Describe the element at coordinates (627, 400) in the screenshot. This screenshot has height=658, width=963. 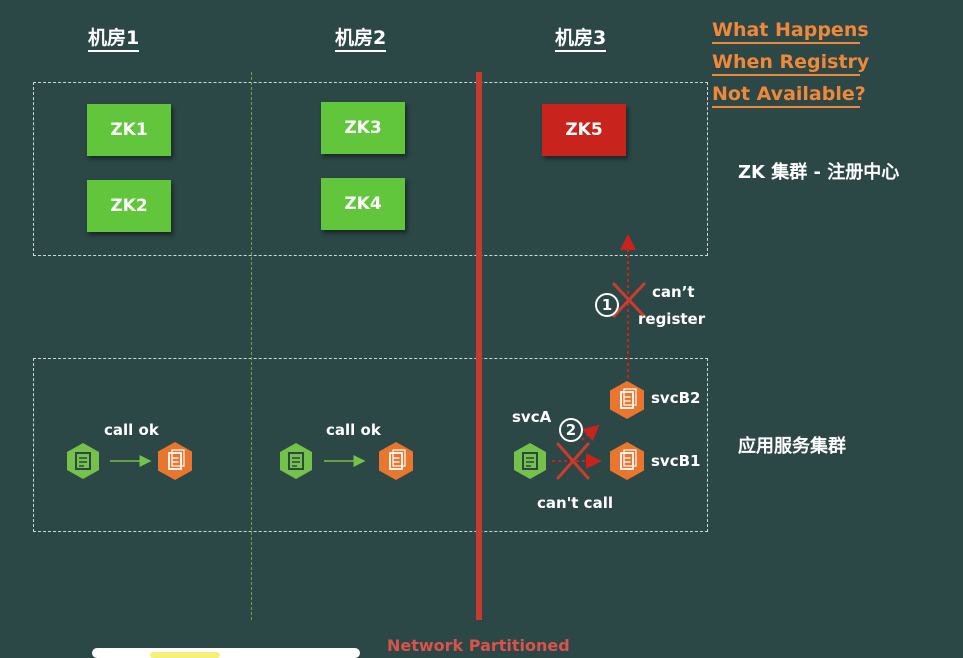
I see `svcB2-provider-hexagon-icon` at that location.